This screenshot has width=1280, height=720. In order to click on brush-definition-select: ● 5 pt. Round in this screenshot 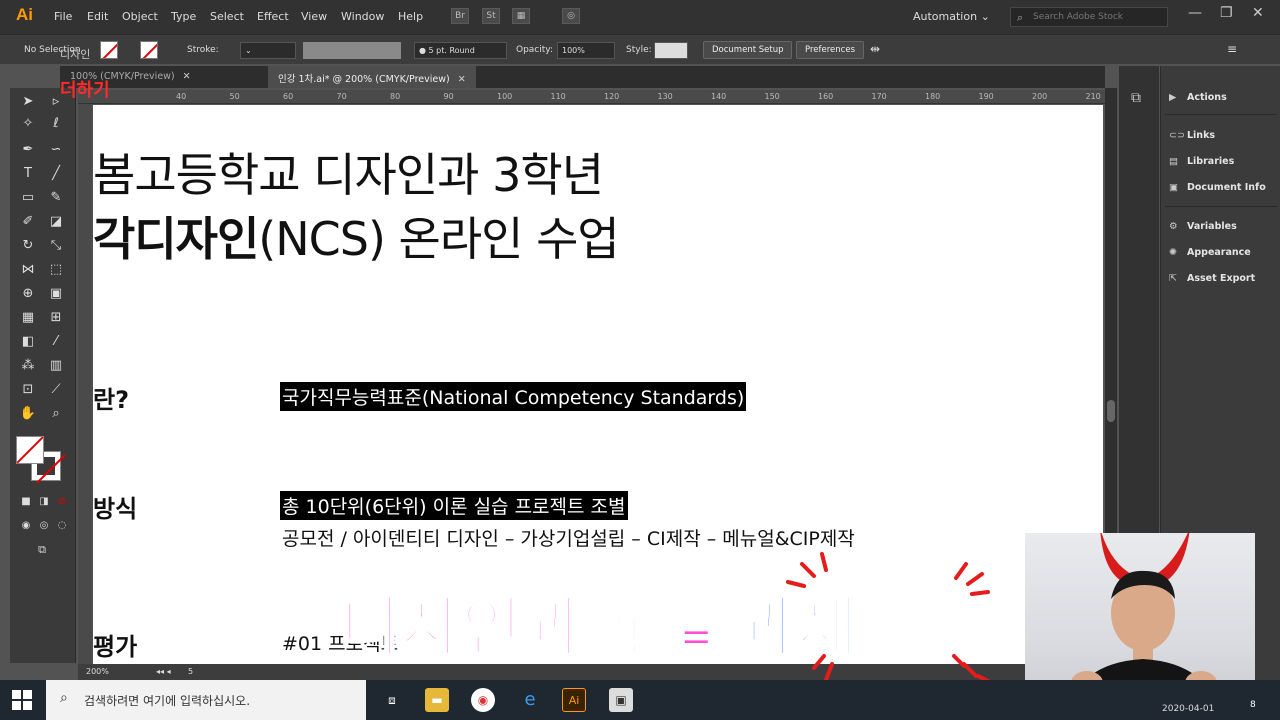, I will do `click(460, 50)`.